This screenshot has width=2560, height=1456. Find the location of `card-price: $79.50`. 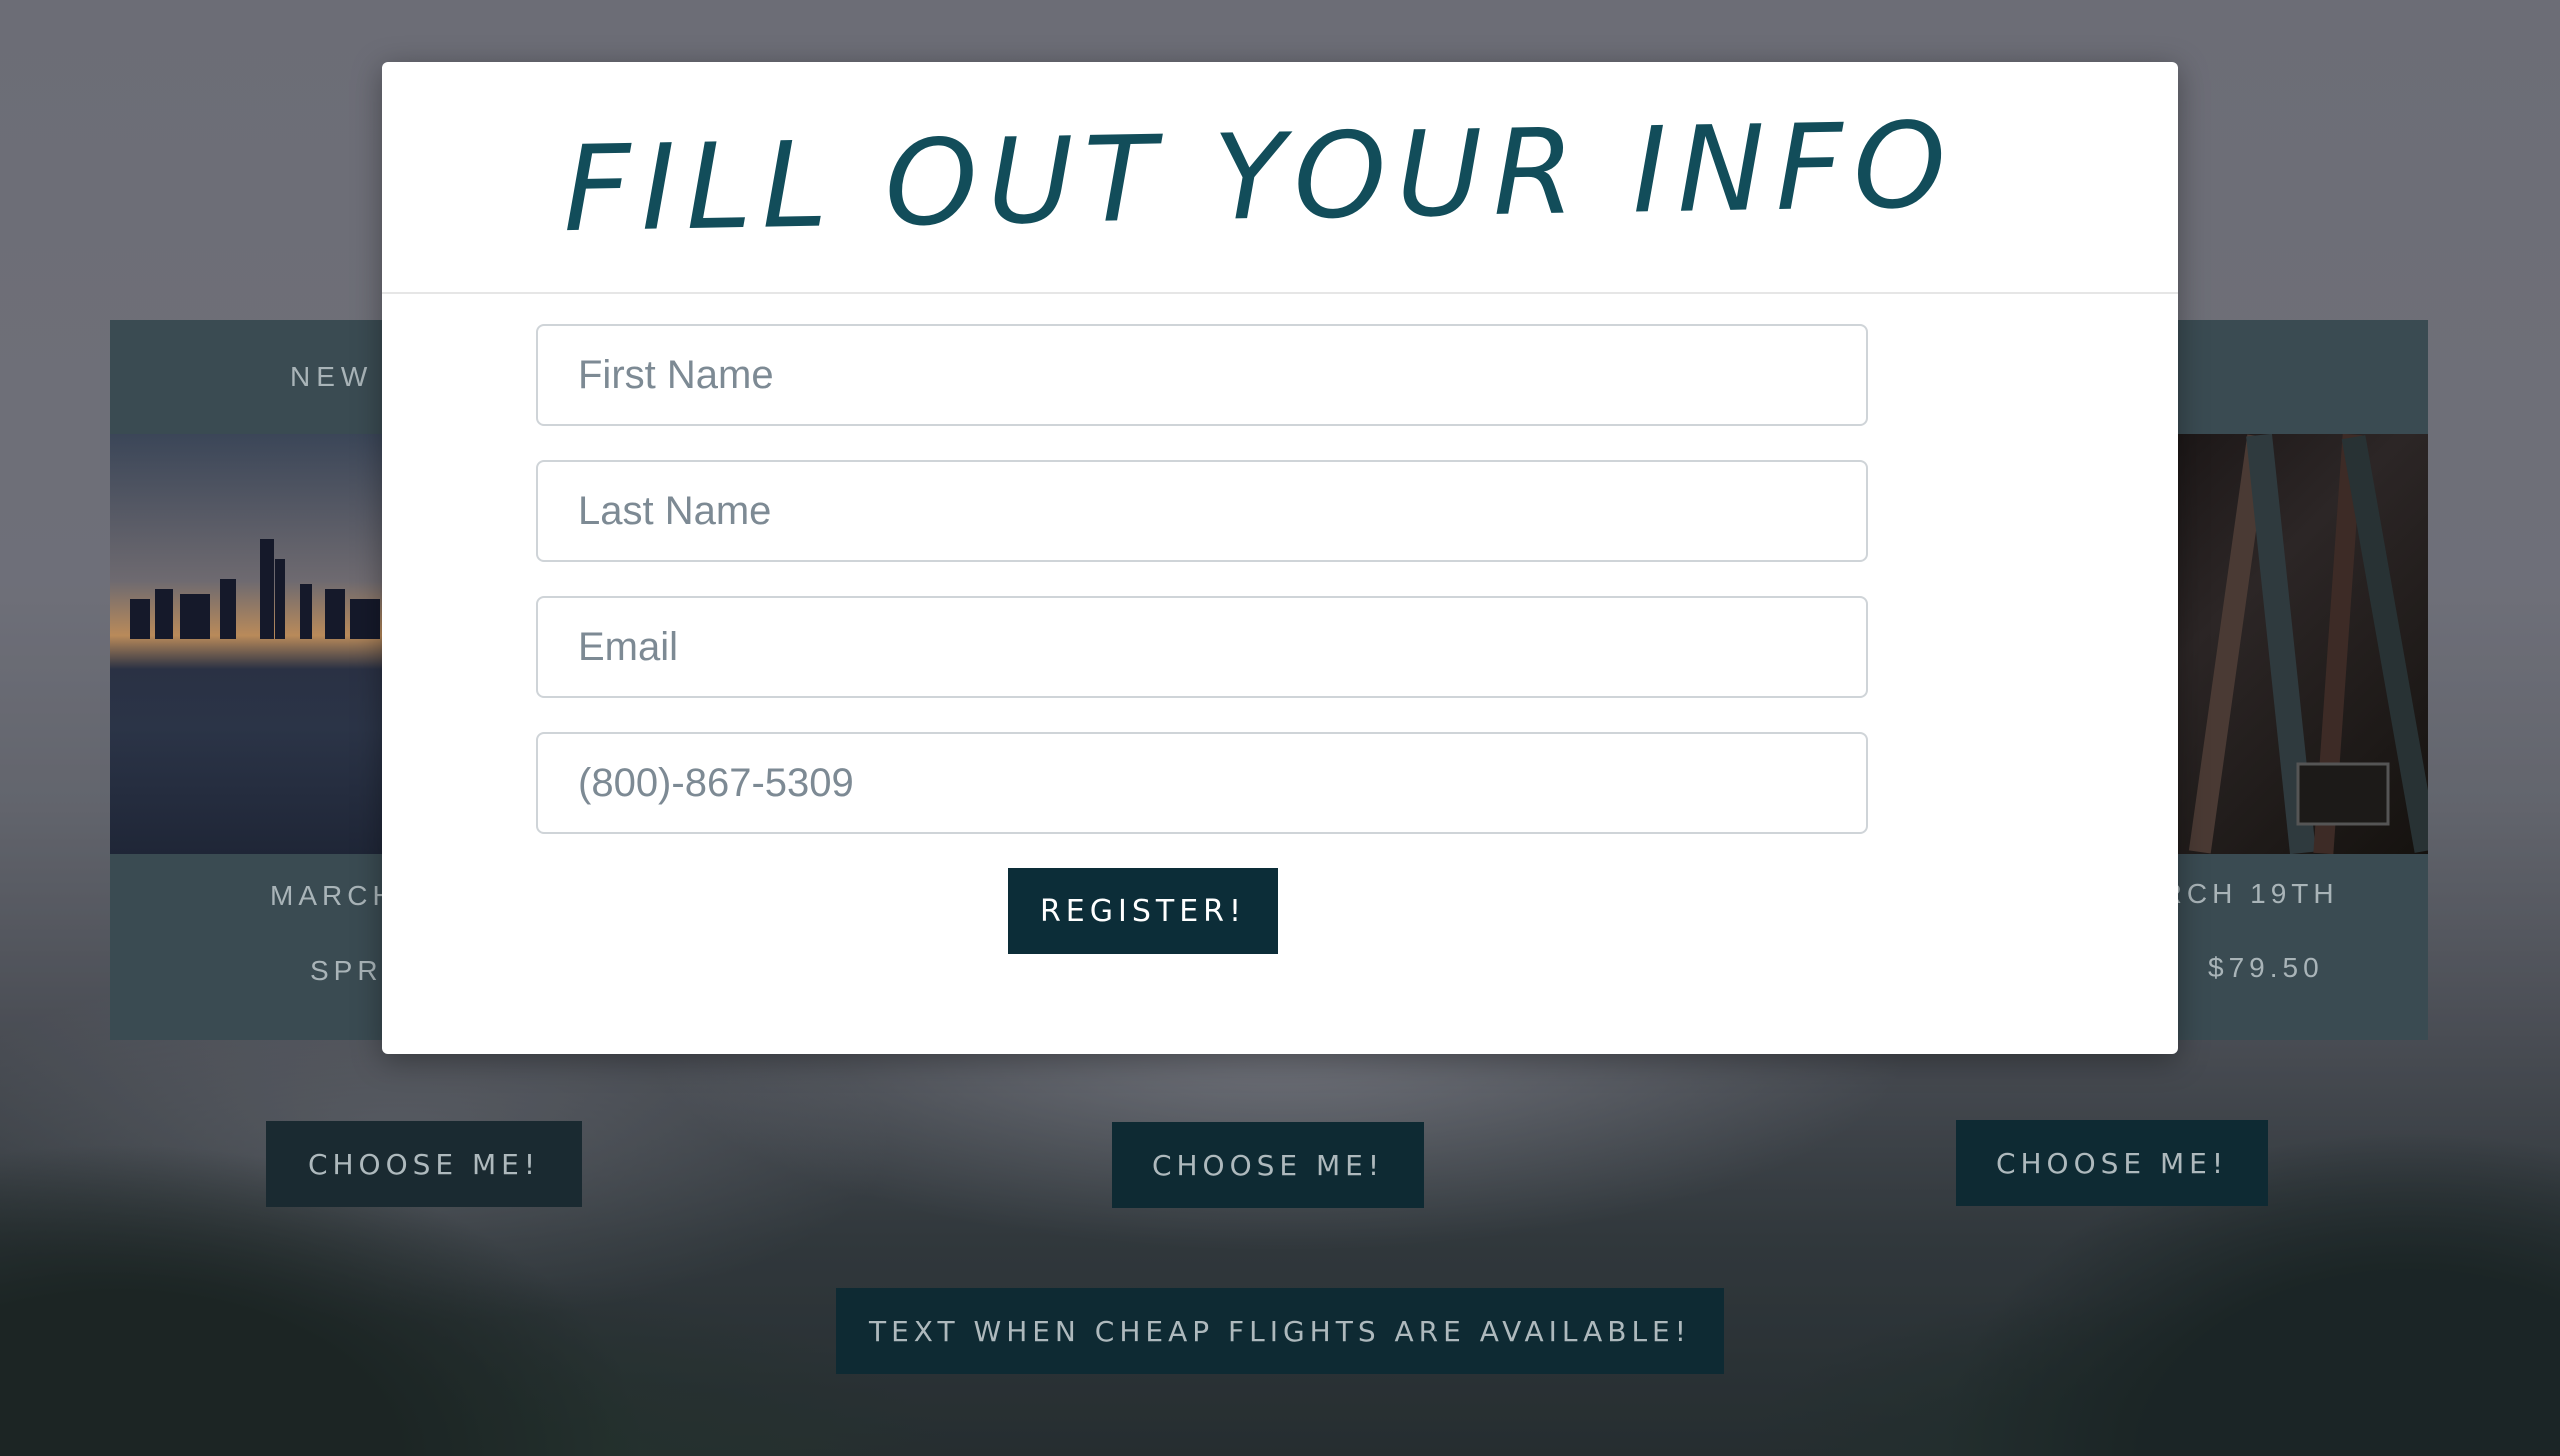

card-price: $79.50 is located at coordinates (2266, 967).